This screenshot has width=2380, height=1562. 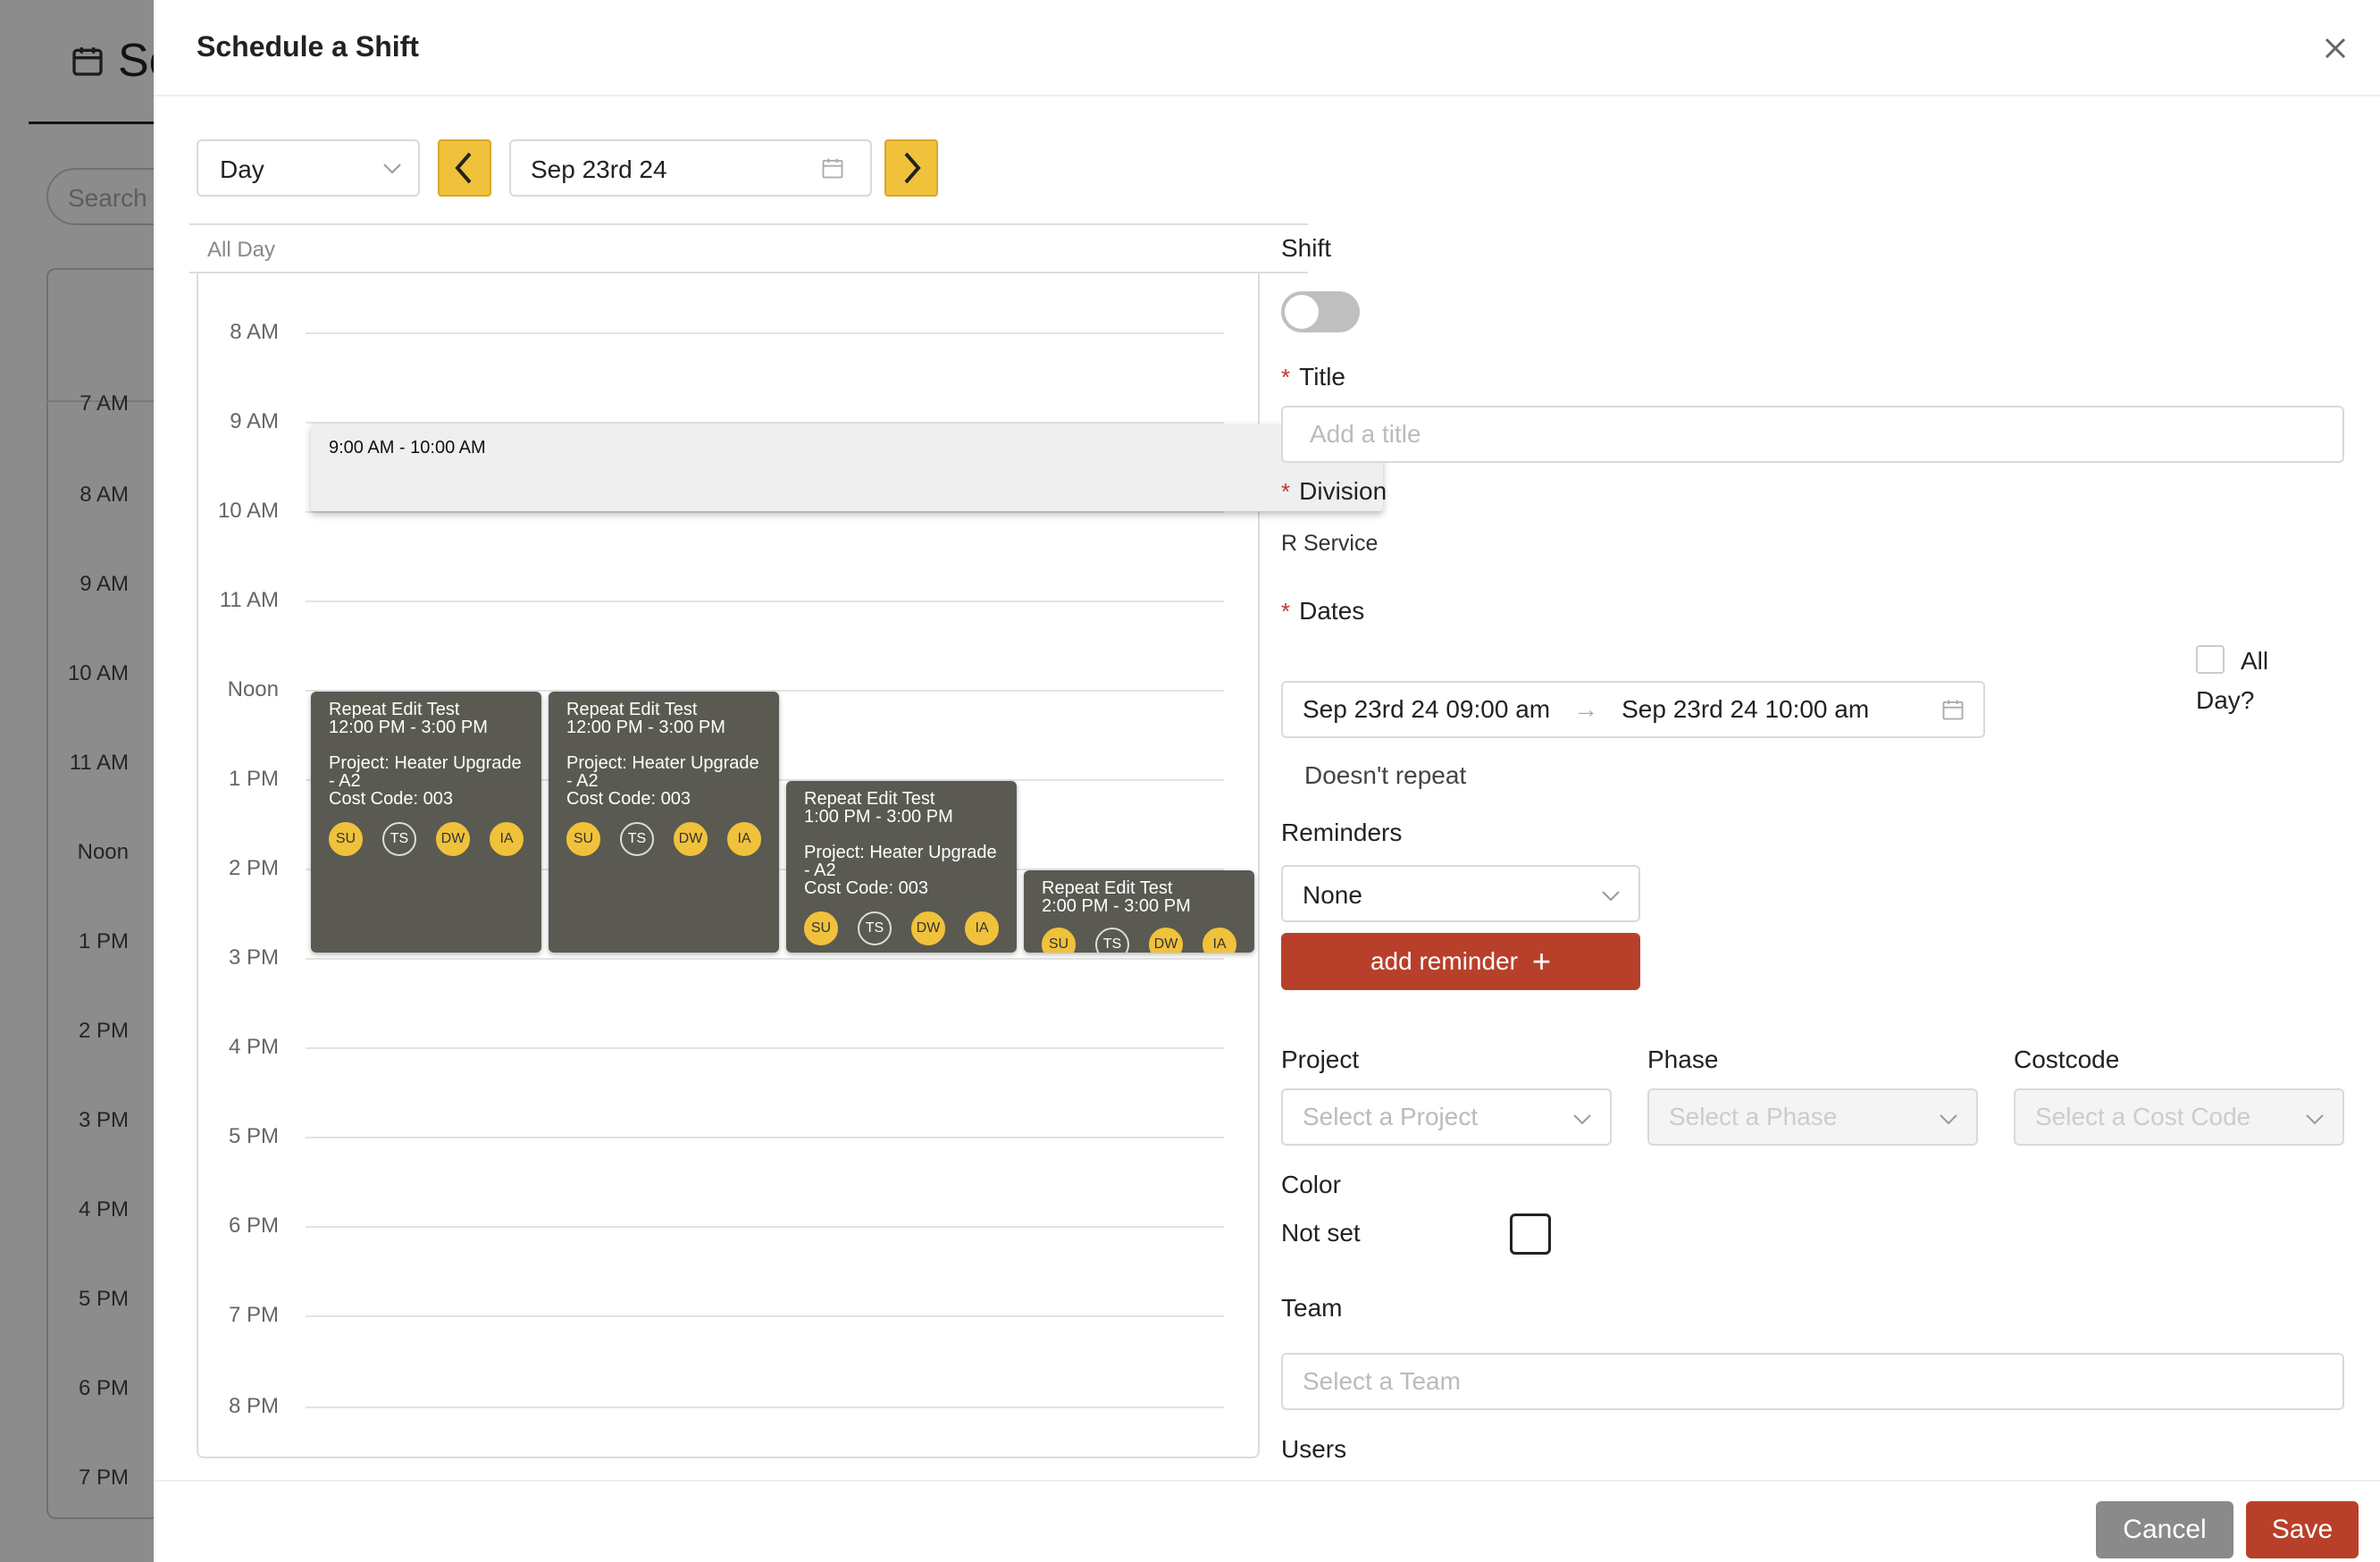 What do you see at coordinates (1320, 311) in the screenshot?
I see `shift-toggle` at bounding box center [1320, 311].